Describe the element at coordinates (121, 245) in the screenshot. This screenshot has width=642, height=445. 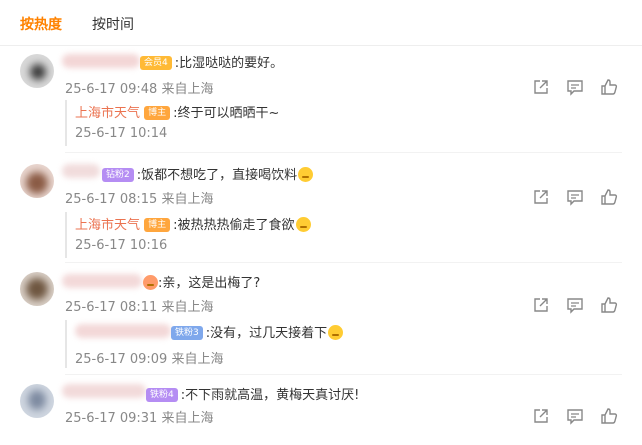
I see `reply-meta: 25-6-17 10:16` at that location.